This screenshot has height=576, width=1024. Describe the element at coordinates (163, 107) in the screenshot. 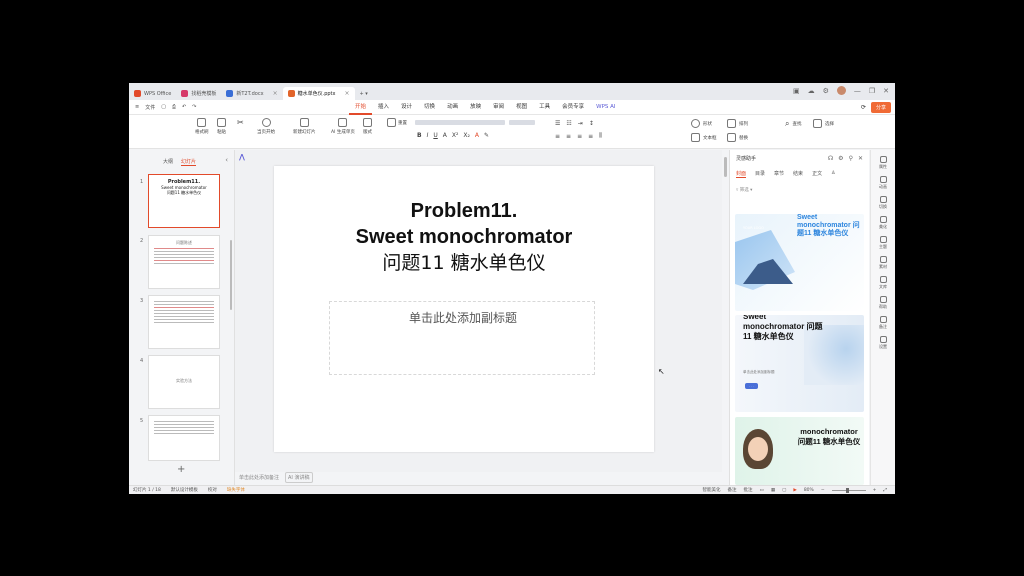

I see `save-icon: ▢` at that location.